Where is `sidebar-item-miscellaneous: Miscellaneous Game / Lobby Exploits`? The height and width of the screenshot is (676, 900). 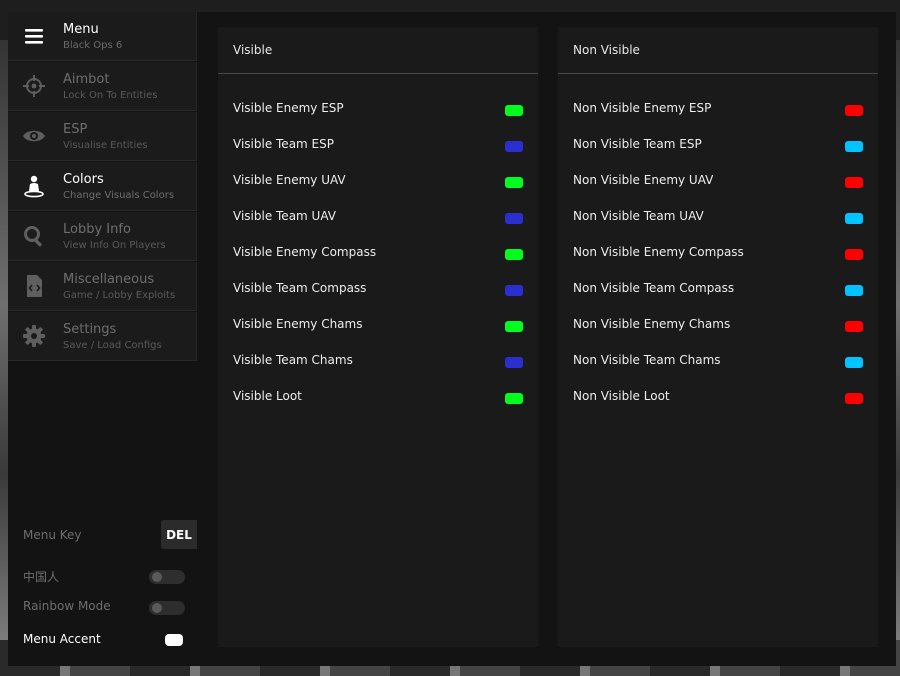
sidebar-item-miscellaneous: Miscellaneous Game / Lobby Exploits is located at coordinates (102, 286).